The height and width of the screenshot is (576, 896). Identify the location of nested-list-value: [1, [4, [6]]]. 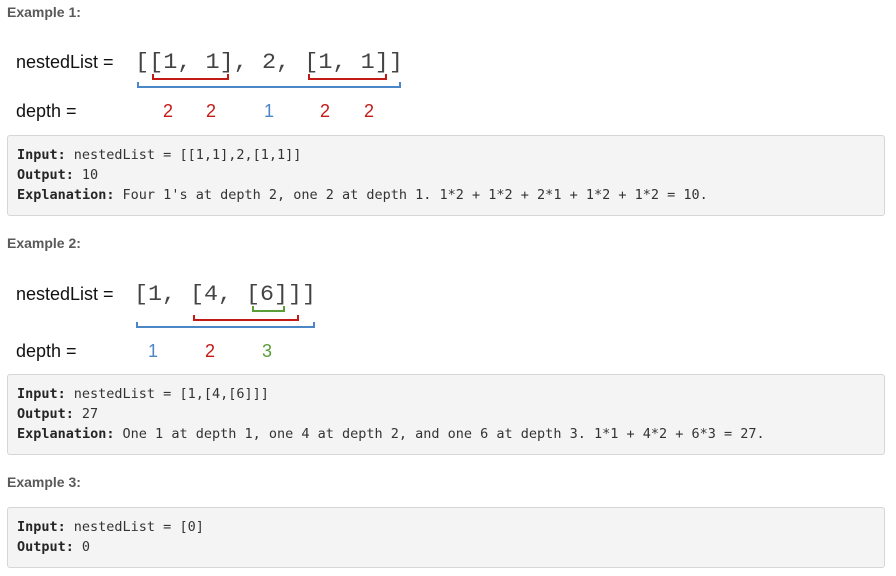
(225, 294).